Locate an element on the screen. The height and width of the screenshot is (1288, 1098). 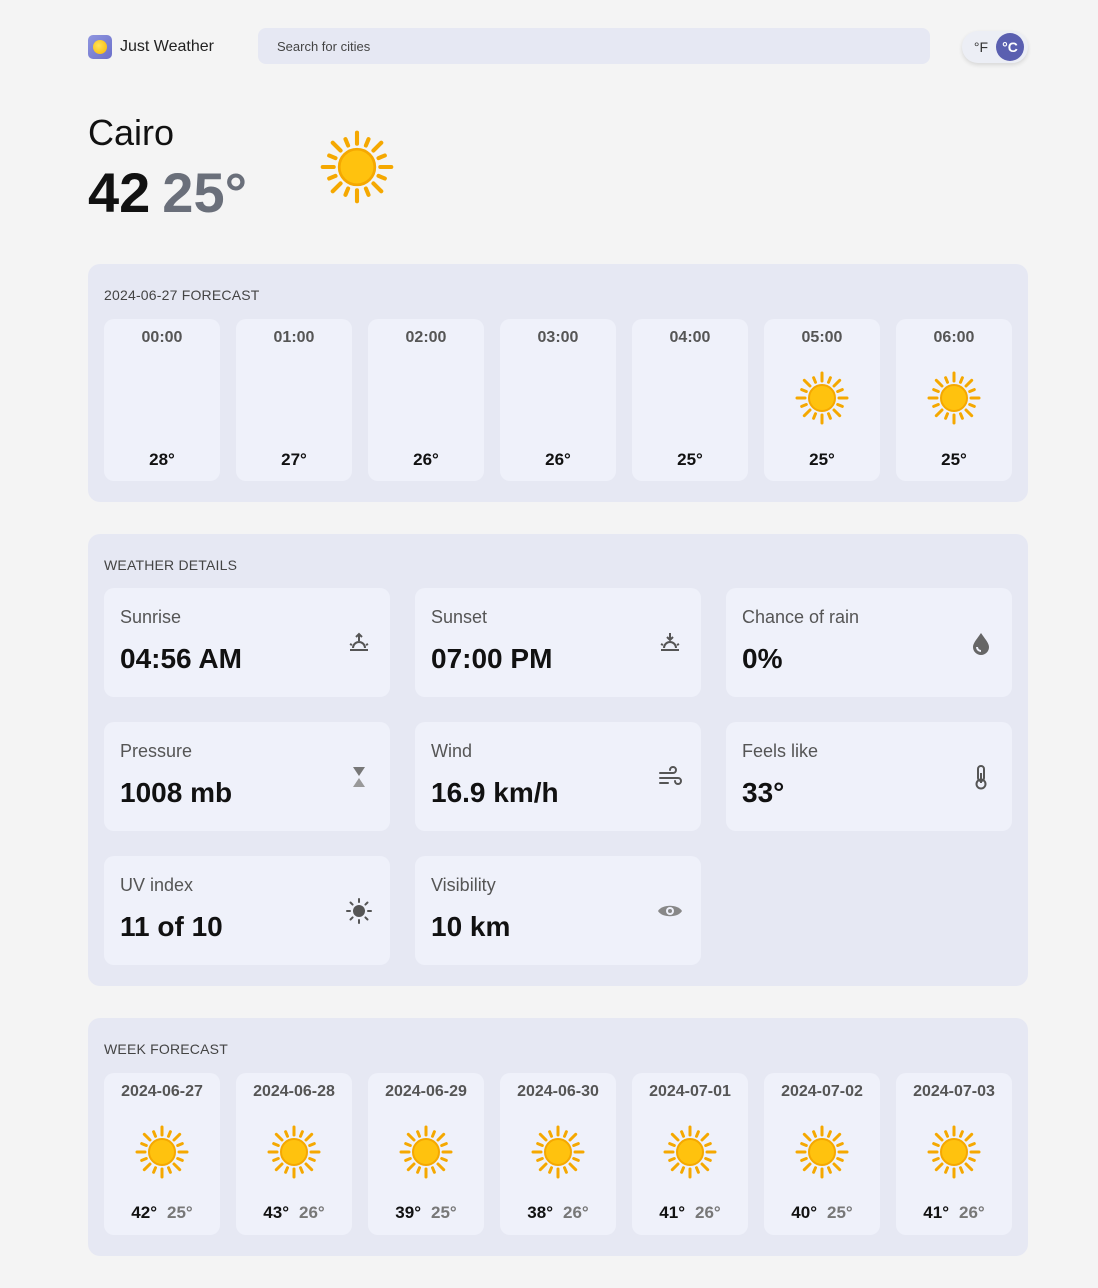
detail-card-feels-like: Feels like 33° is located at coordinates (869, 776).